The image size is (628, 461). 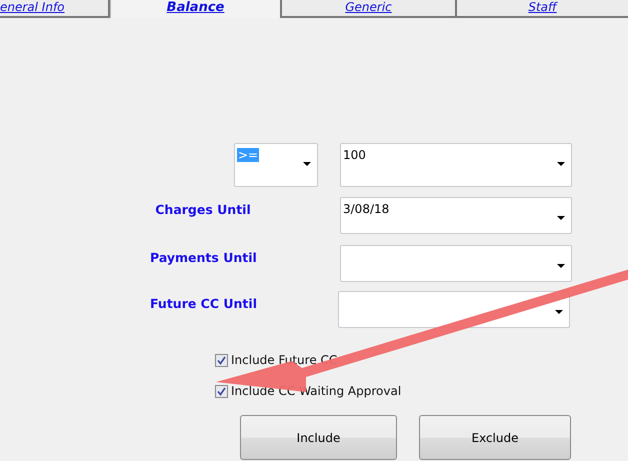 What do you see at coordinates (55, 9) in the screenshot?
I see `tab: eneral Info` at bounding box center [55, 9].